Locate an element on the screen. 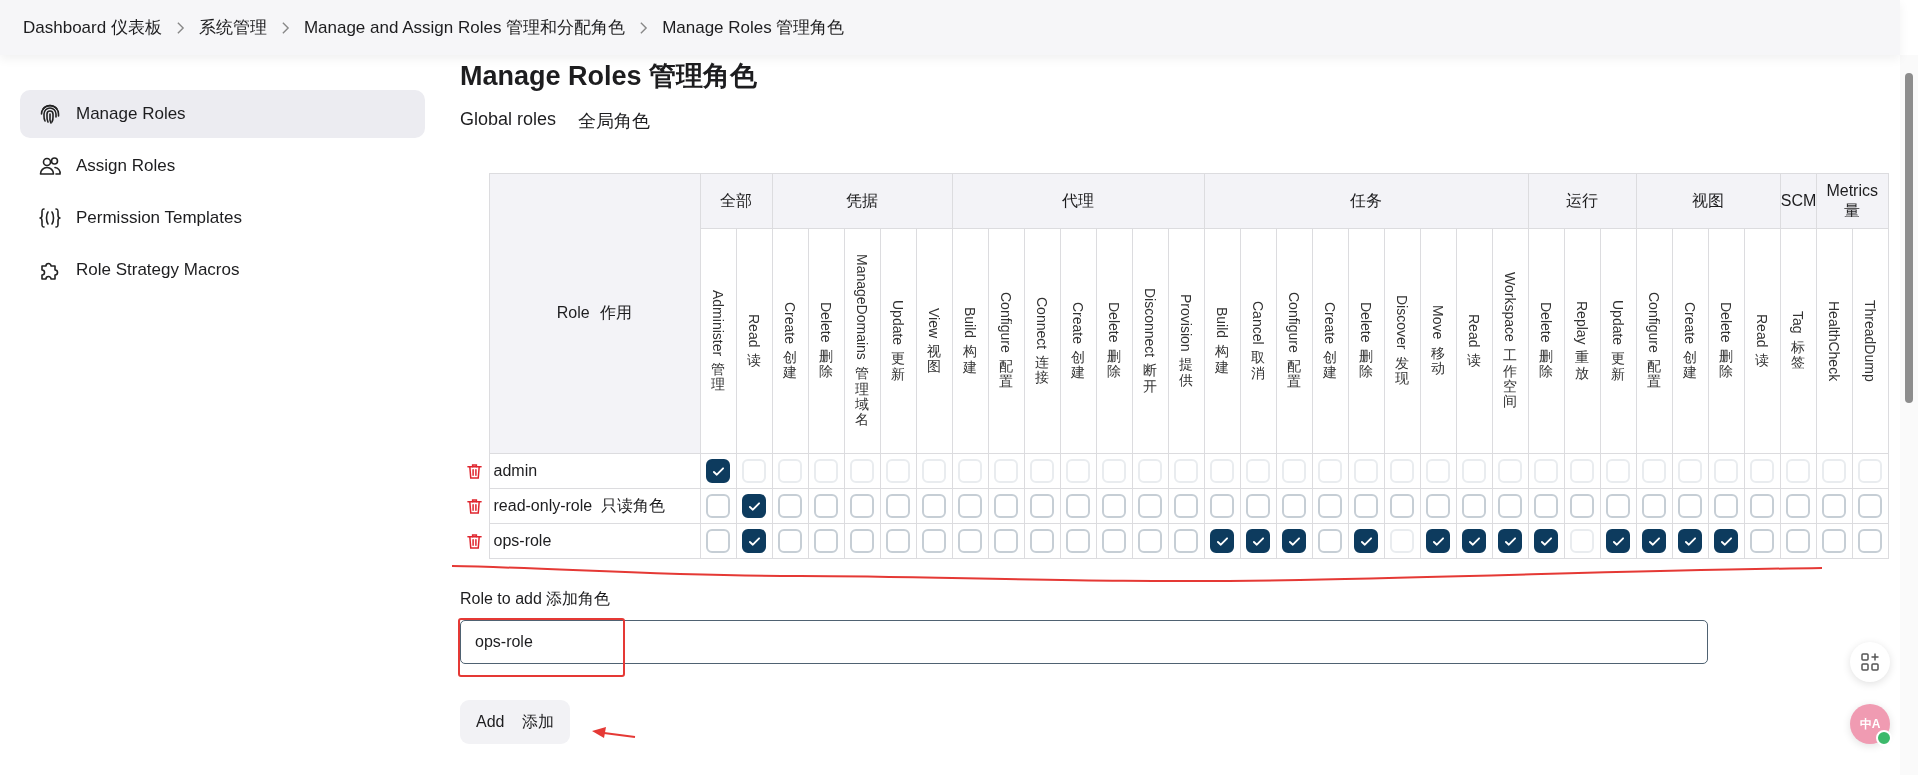 The height and width of the screenshot is (775, 1918). section-title-translation: 全局角色 is located at coordinates (614, 121).